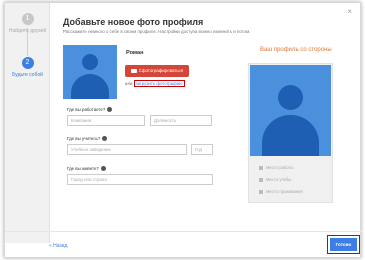  I want to click on live-label-row: Где вы живете?, so click(86, 169).